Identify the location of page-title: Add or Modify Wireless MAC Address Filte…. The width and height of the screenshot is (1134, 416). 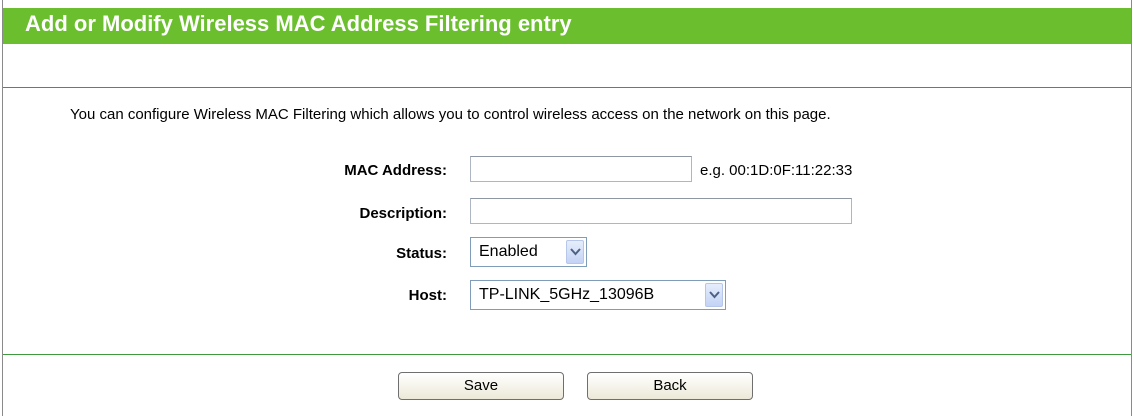
(298, 23).